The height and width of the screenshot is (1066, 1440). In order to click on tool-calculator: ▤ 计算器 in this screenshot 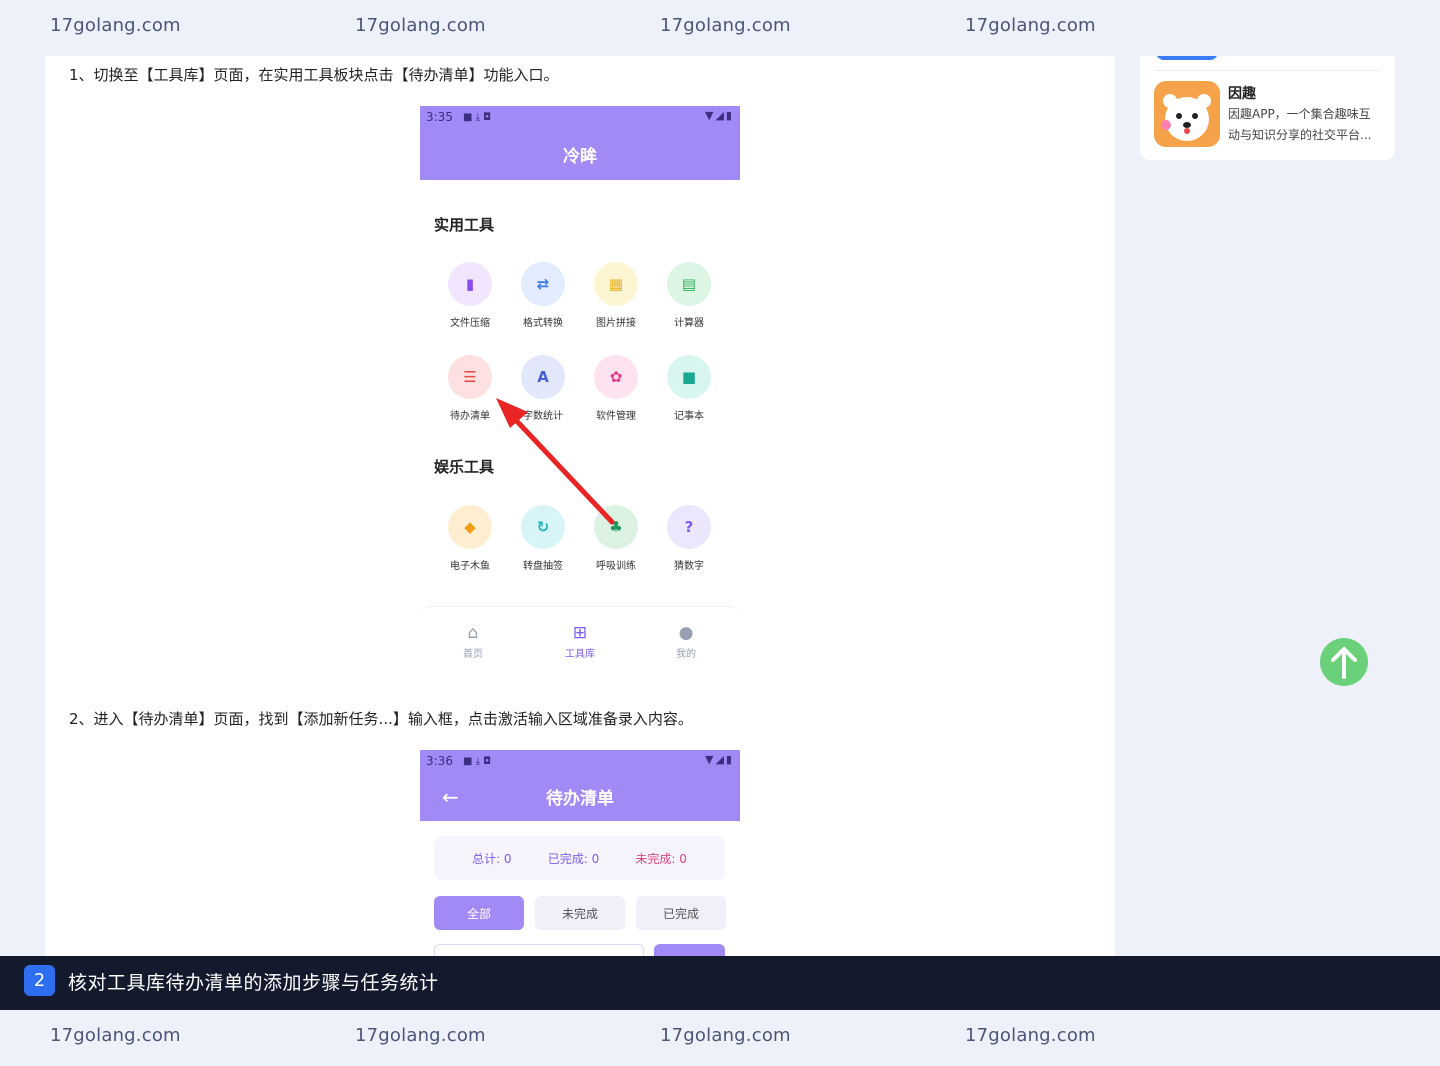, I will do `click(689, 295)`.